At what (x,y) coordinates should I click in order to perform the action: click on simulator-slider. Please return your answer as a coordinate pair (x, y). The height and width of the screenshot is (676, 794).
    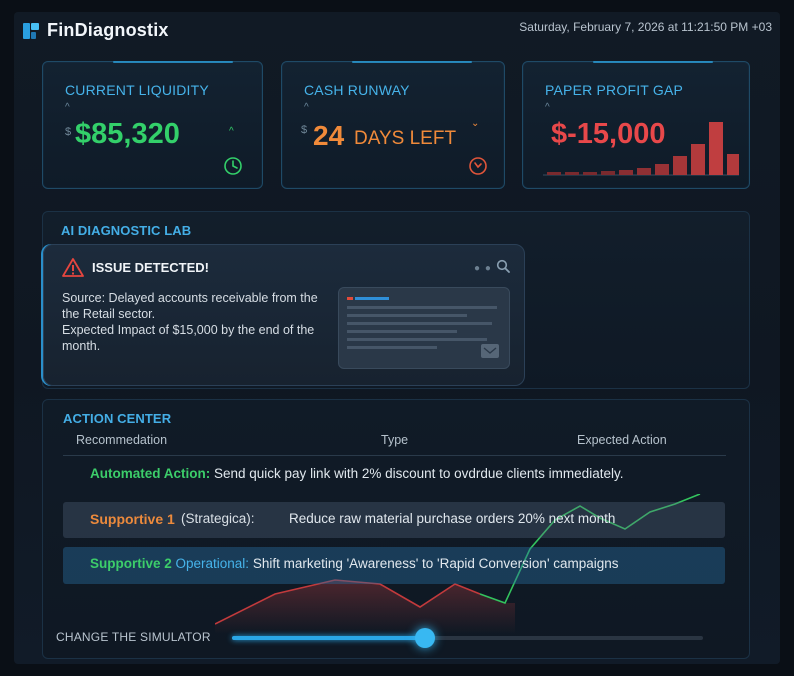
    Looking at the image, I should click on (467, 638).